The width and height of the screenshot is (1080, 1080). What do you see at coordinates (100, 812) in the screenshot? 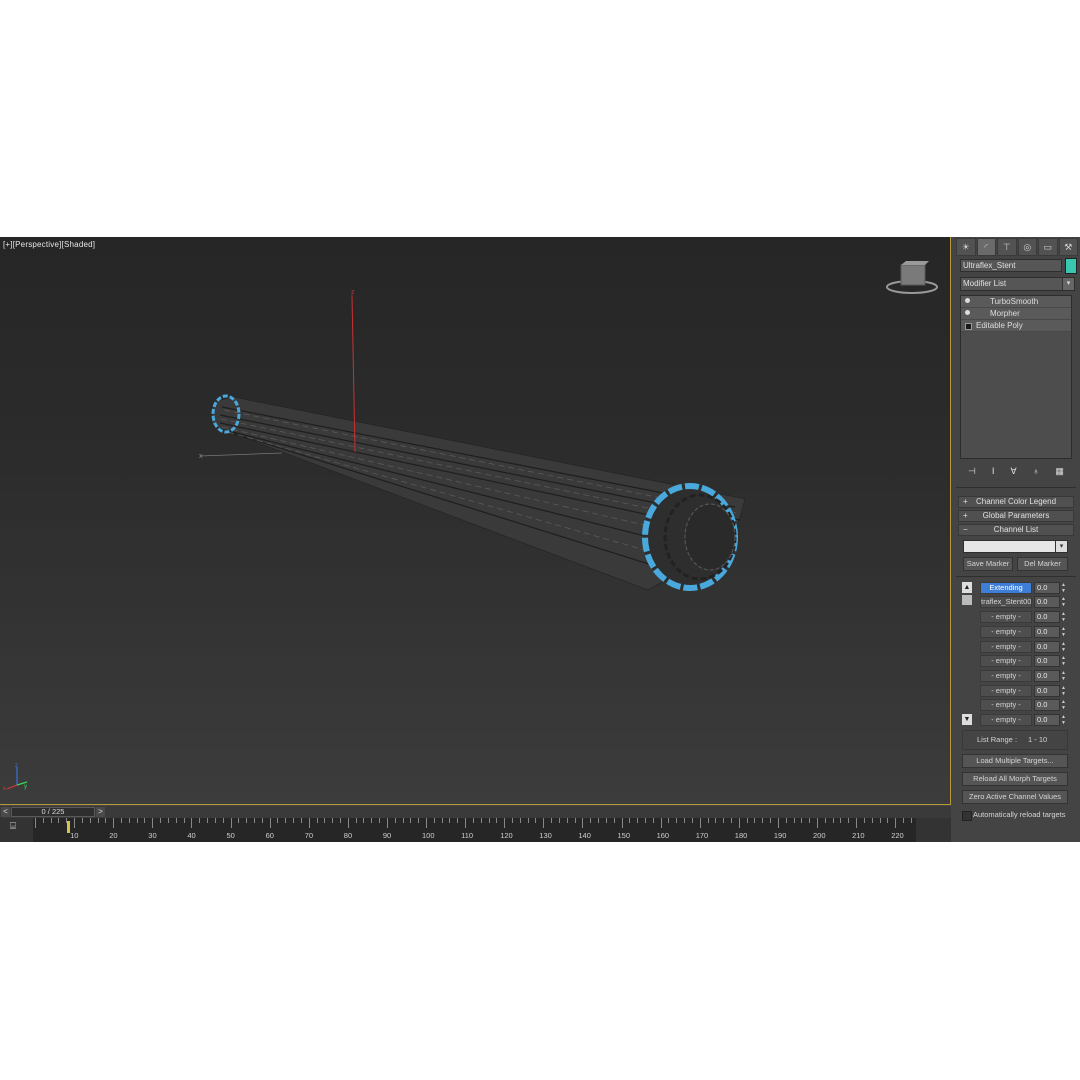
I see `next-frame-button: >` at bounding box center [100, 812].